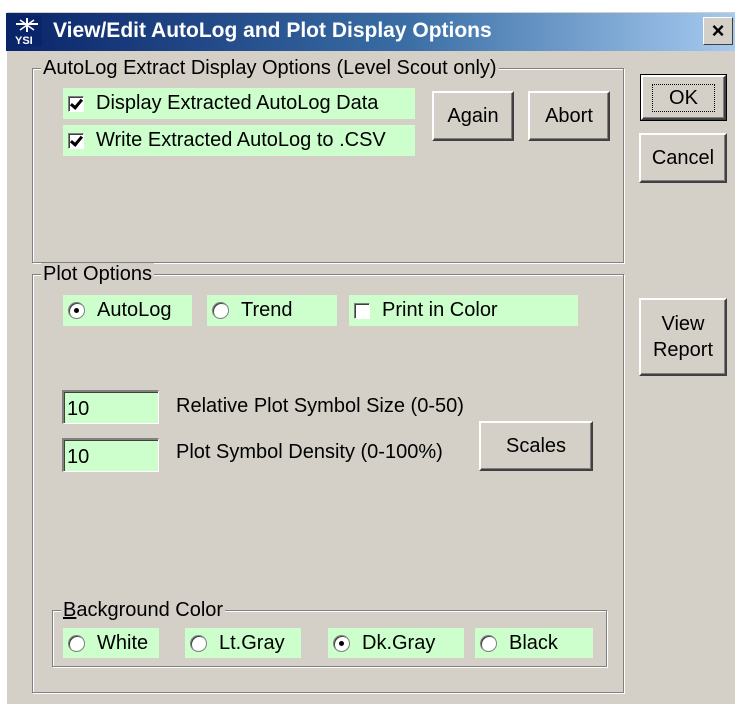 The height and width of the screenshot is (704, 735). I want to click on cancel-button: Cancel, so click(683, 158).